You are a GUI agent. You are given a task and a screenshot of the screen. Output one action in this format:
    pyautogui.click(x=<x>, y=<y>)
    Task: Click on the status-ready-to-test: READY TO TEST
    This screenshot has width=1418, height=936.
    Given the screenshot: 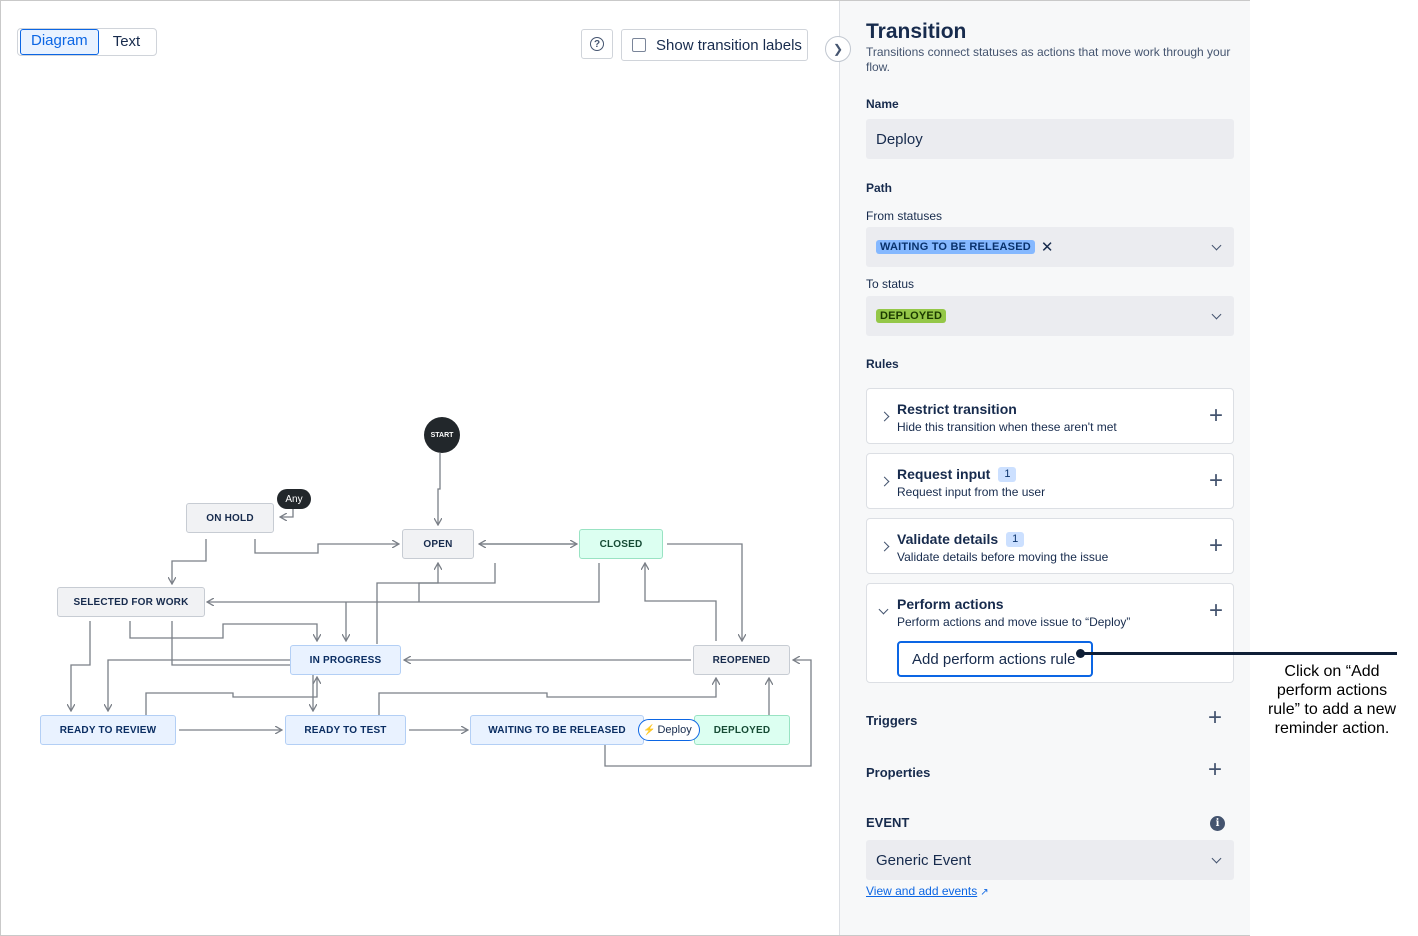 What is the action you would take?
    pyautogui.click(x=345, y=730)
    